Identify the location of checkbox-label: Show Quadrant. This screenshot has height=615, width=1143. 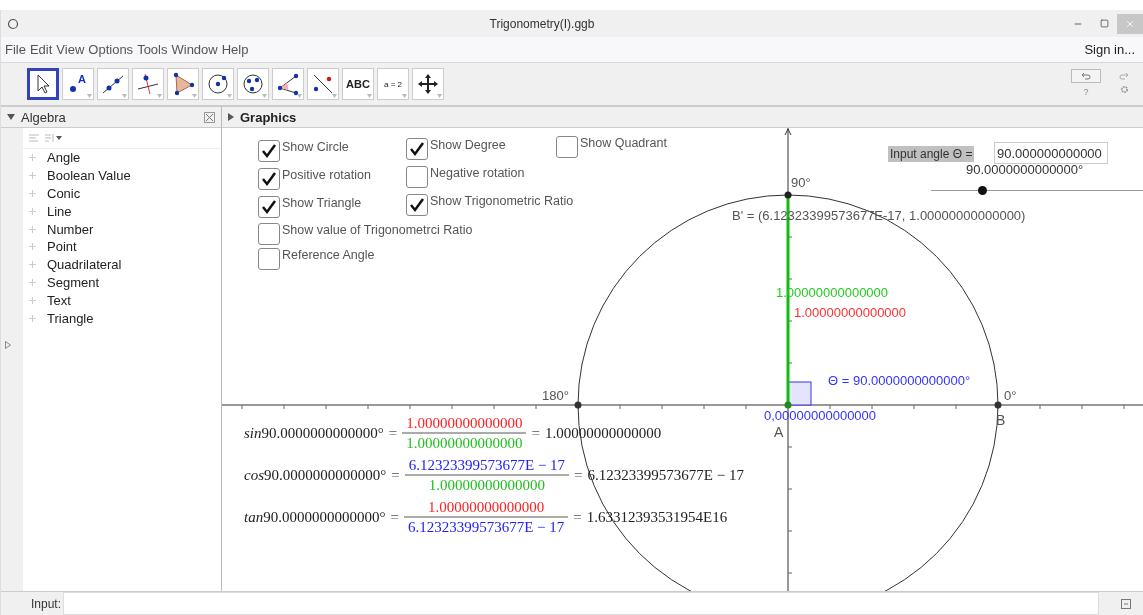
(623, 143).